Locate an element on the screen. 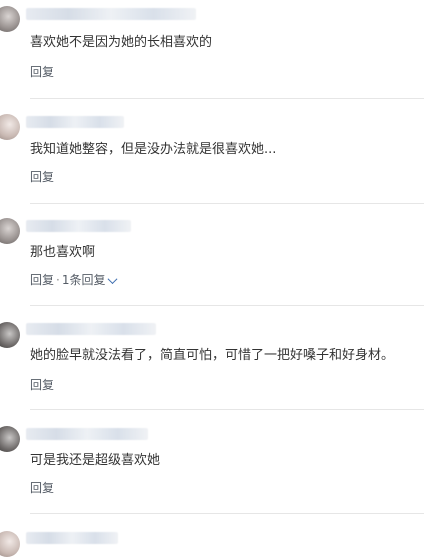  chevron-down-icon is located at coordinates (113, 279).